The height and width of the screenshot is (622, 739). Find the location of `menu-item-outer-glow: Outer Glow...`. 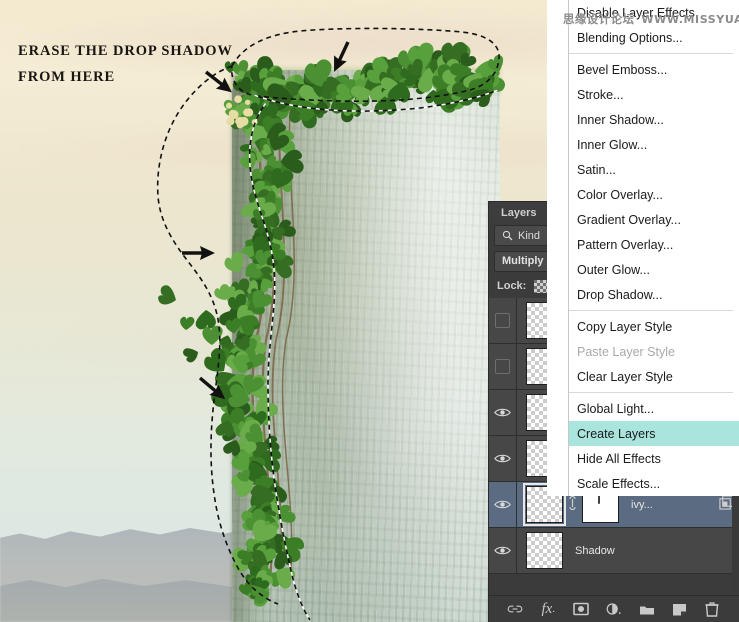

menu-item-outer-glow: Outer Glow... is located at coordinates (654, 269).